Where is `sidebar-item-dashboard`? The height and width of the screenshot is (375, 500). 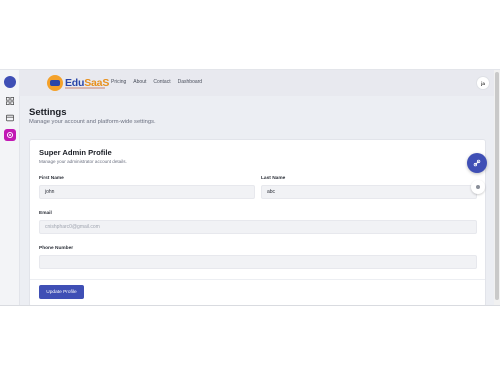
sidebar-item-dashboard is located at coordinates (10, 101).